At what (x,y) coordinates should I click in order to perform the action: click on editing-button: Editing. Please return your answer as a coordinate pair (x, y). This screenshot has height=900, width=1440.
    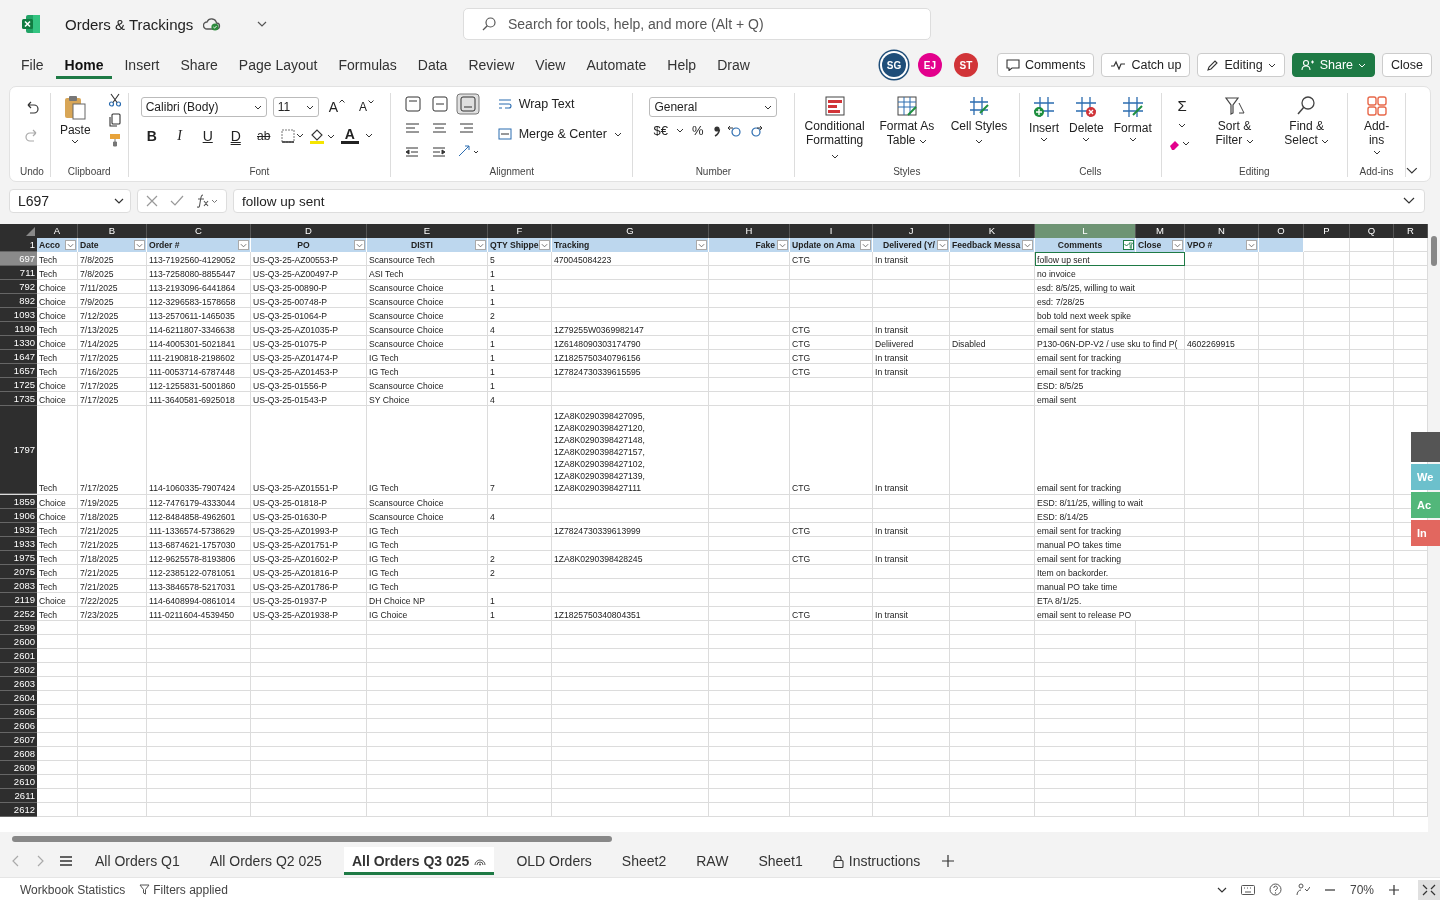
    Looking at the image, I should click on (1241, 65).